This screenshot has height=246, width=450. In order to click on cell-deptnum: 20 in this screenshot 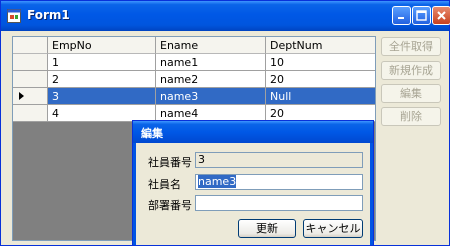, I will do `click(320, 79)`.